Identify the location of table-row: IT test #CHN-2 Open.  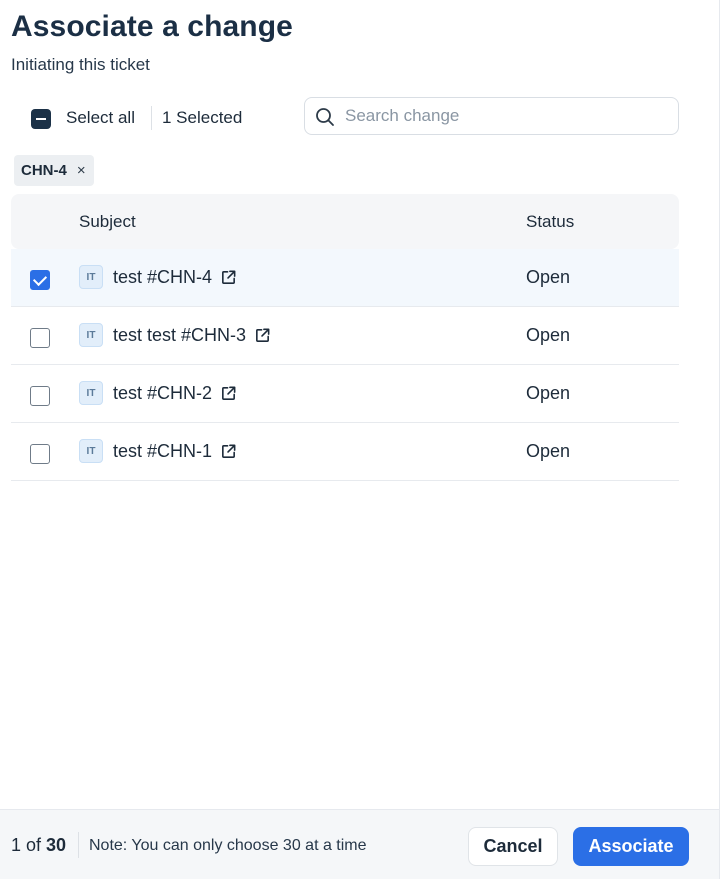
(345, 394).